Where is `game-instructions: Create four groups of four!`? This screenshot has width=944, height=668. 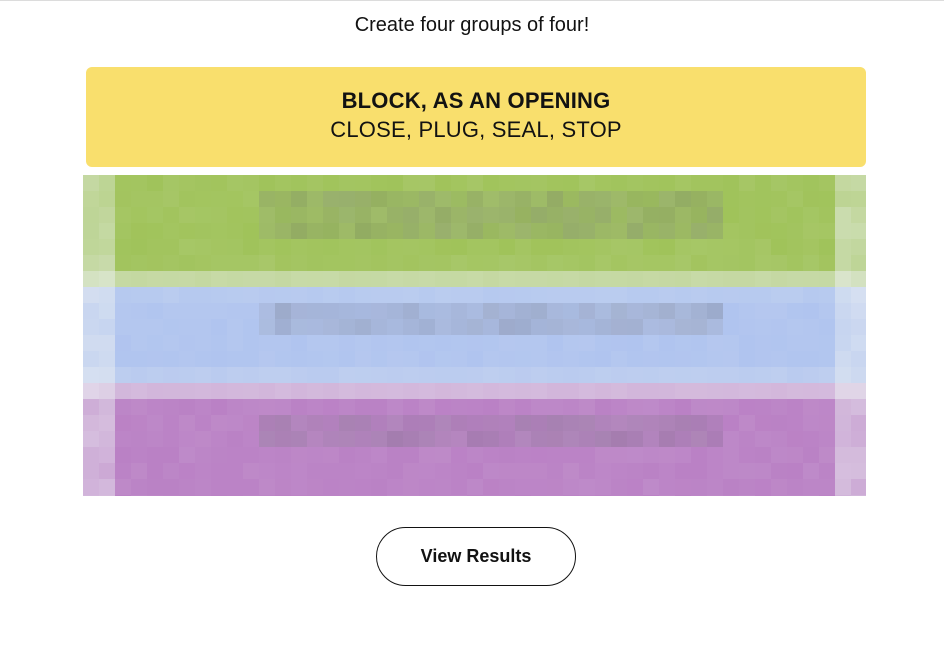 game-instructions: Create four groups of four! is located at coordinates (472, 25).